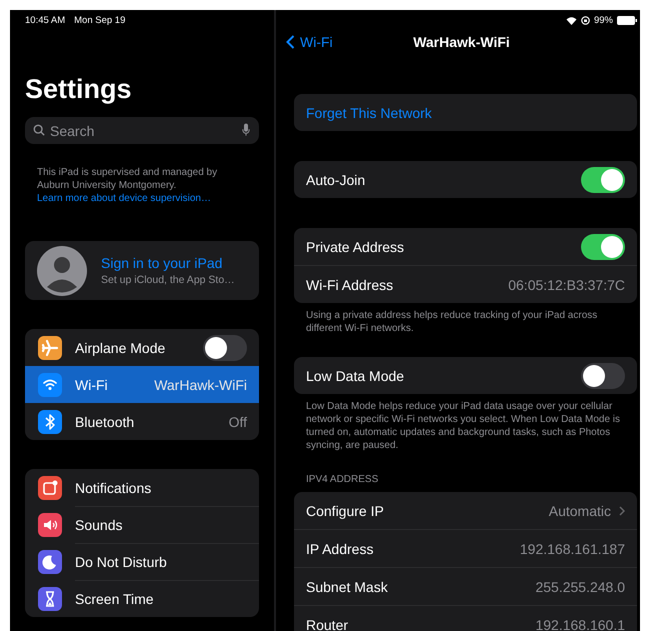 The image size is (647, 631). What do you see at coordinates (350, 284) in the screenshot?
I see `row-label: Wi-Fi Address` at bounding box center [350, 284].